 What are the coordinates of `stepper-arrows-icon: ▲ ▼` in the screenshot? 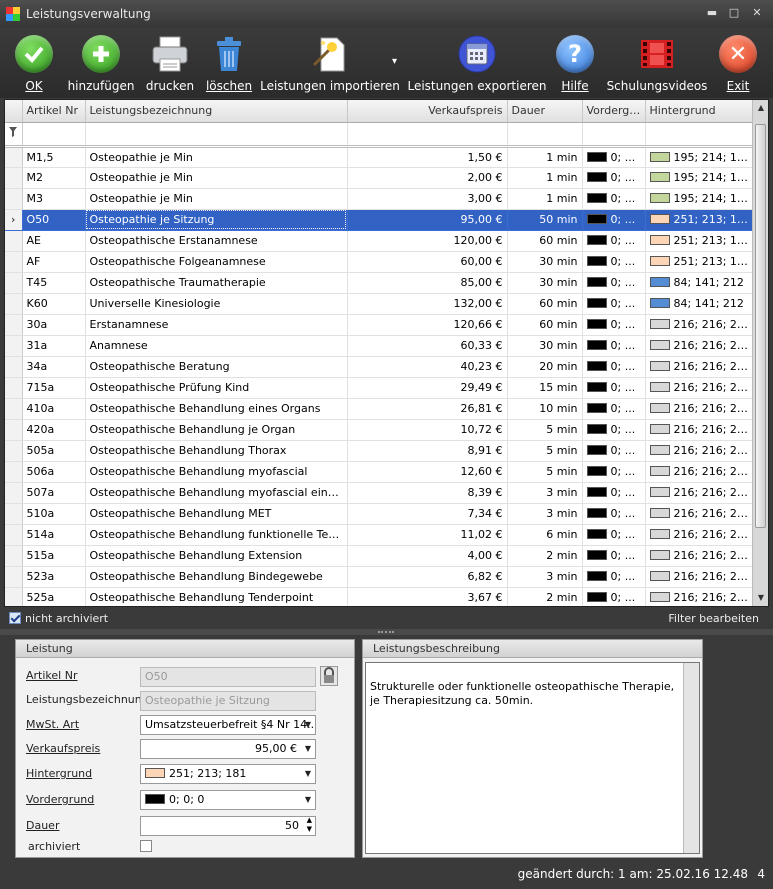 It's located at (309, 825).